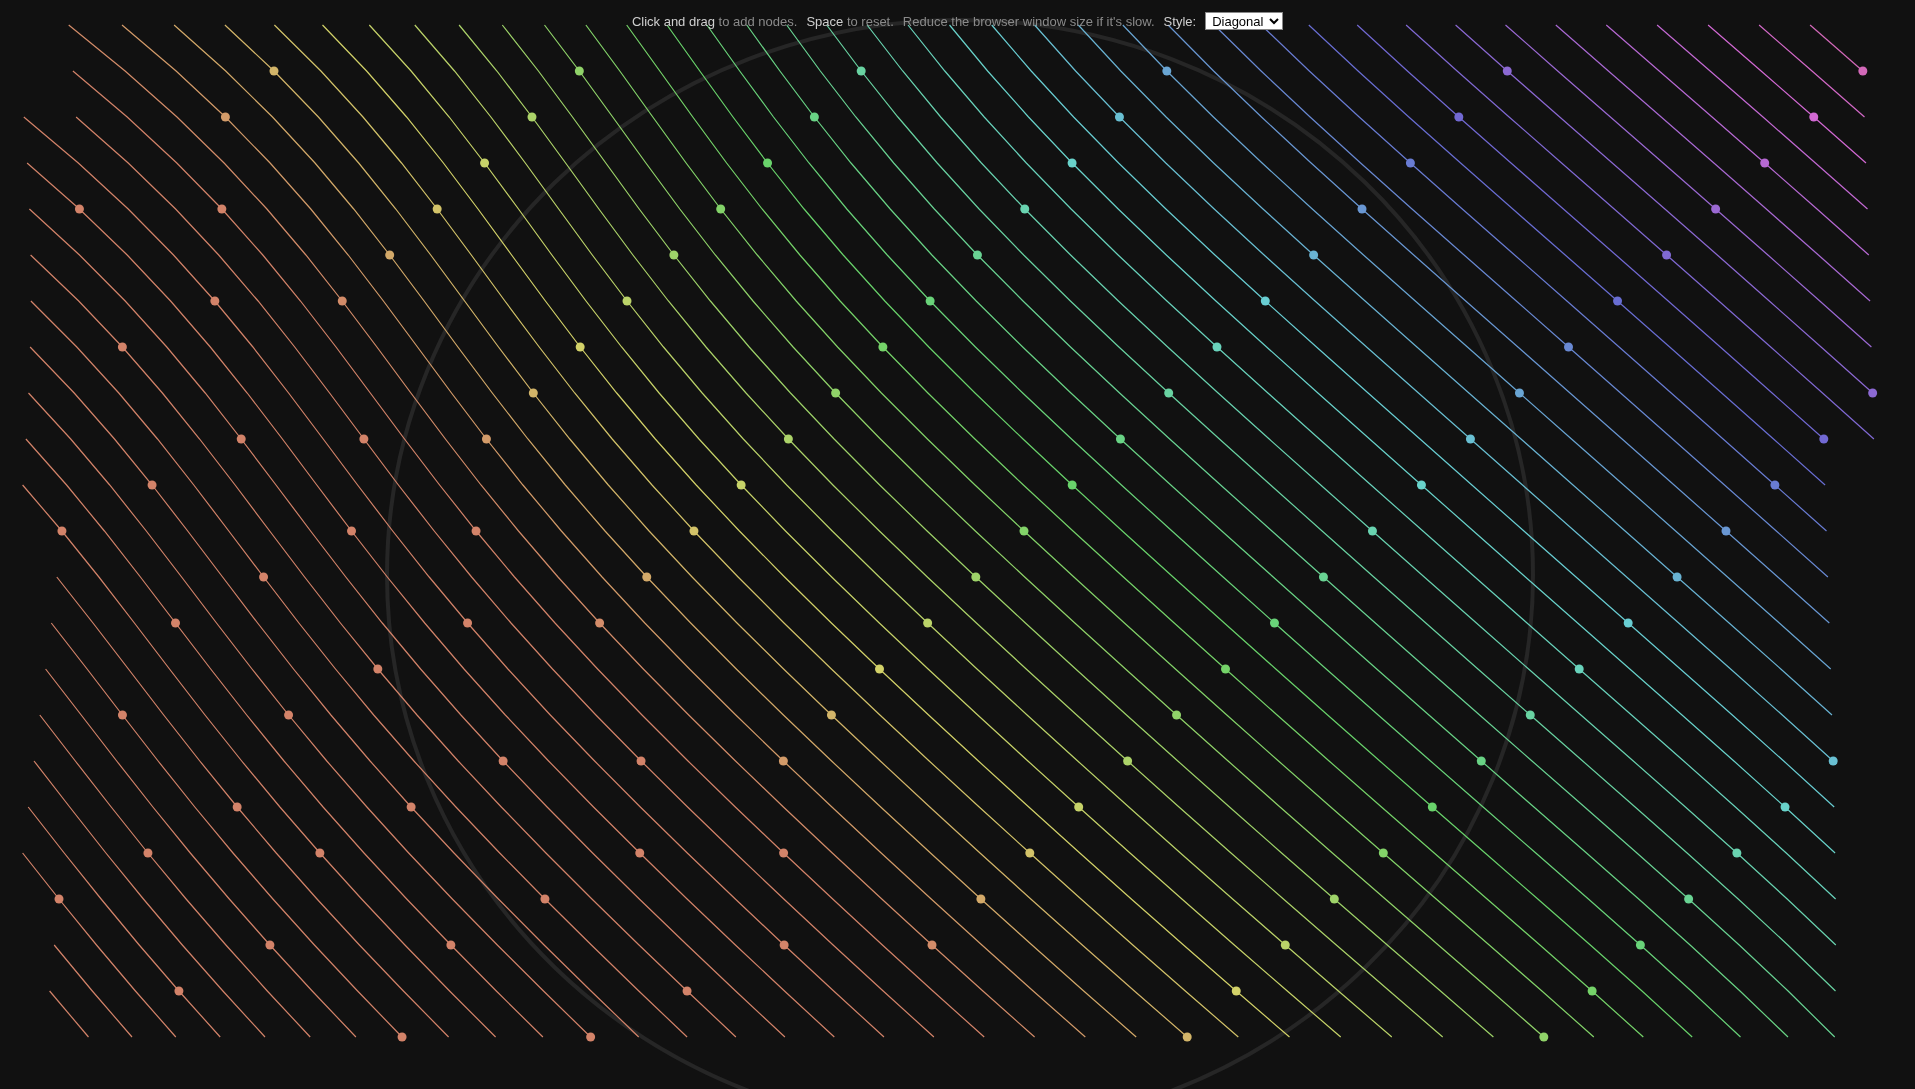 This screenshot has width=1915, height=1089. Describe the element at coordinates (1244, 21) in the screenshot. I see `style-select: Diagonal` at that location.